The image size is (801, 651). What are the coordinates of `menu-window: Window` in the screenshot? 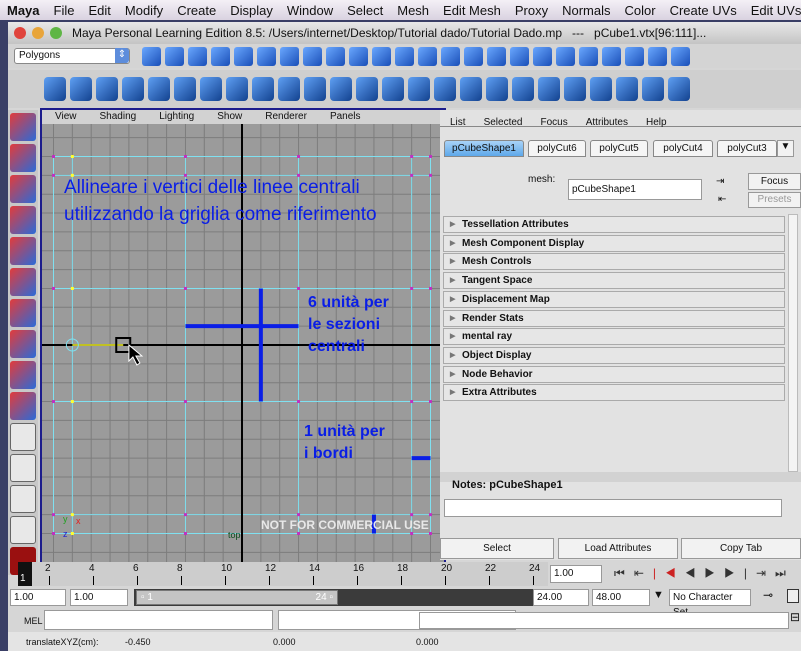 It's located at (310, 10).